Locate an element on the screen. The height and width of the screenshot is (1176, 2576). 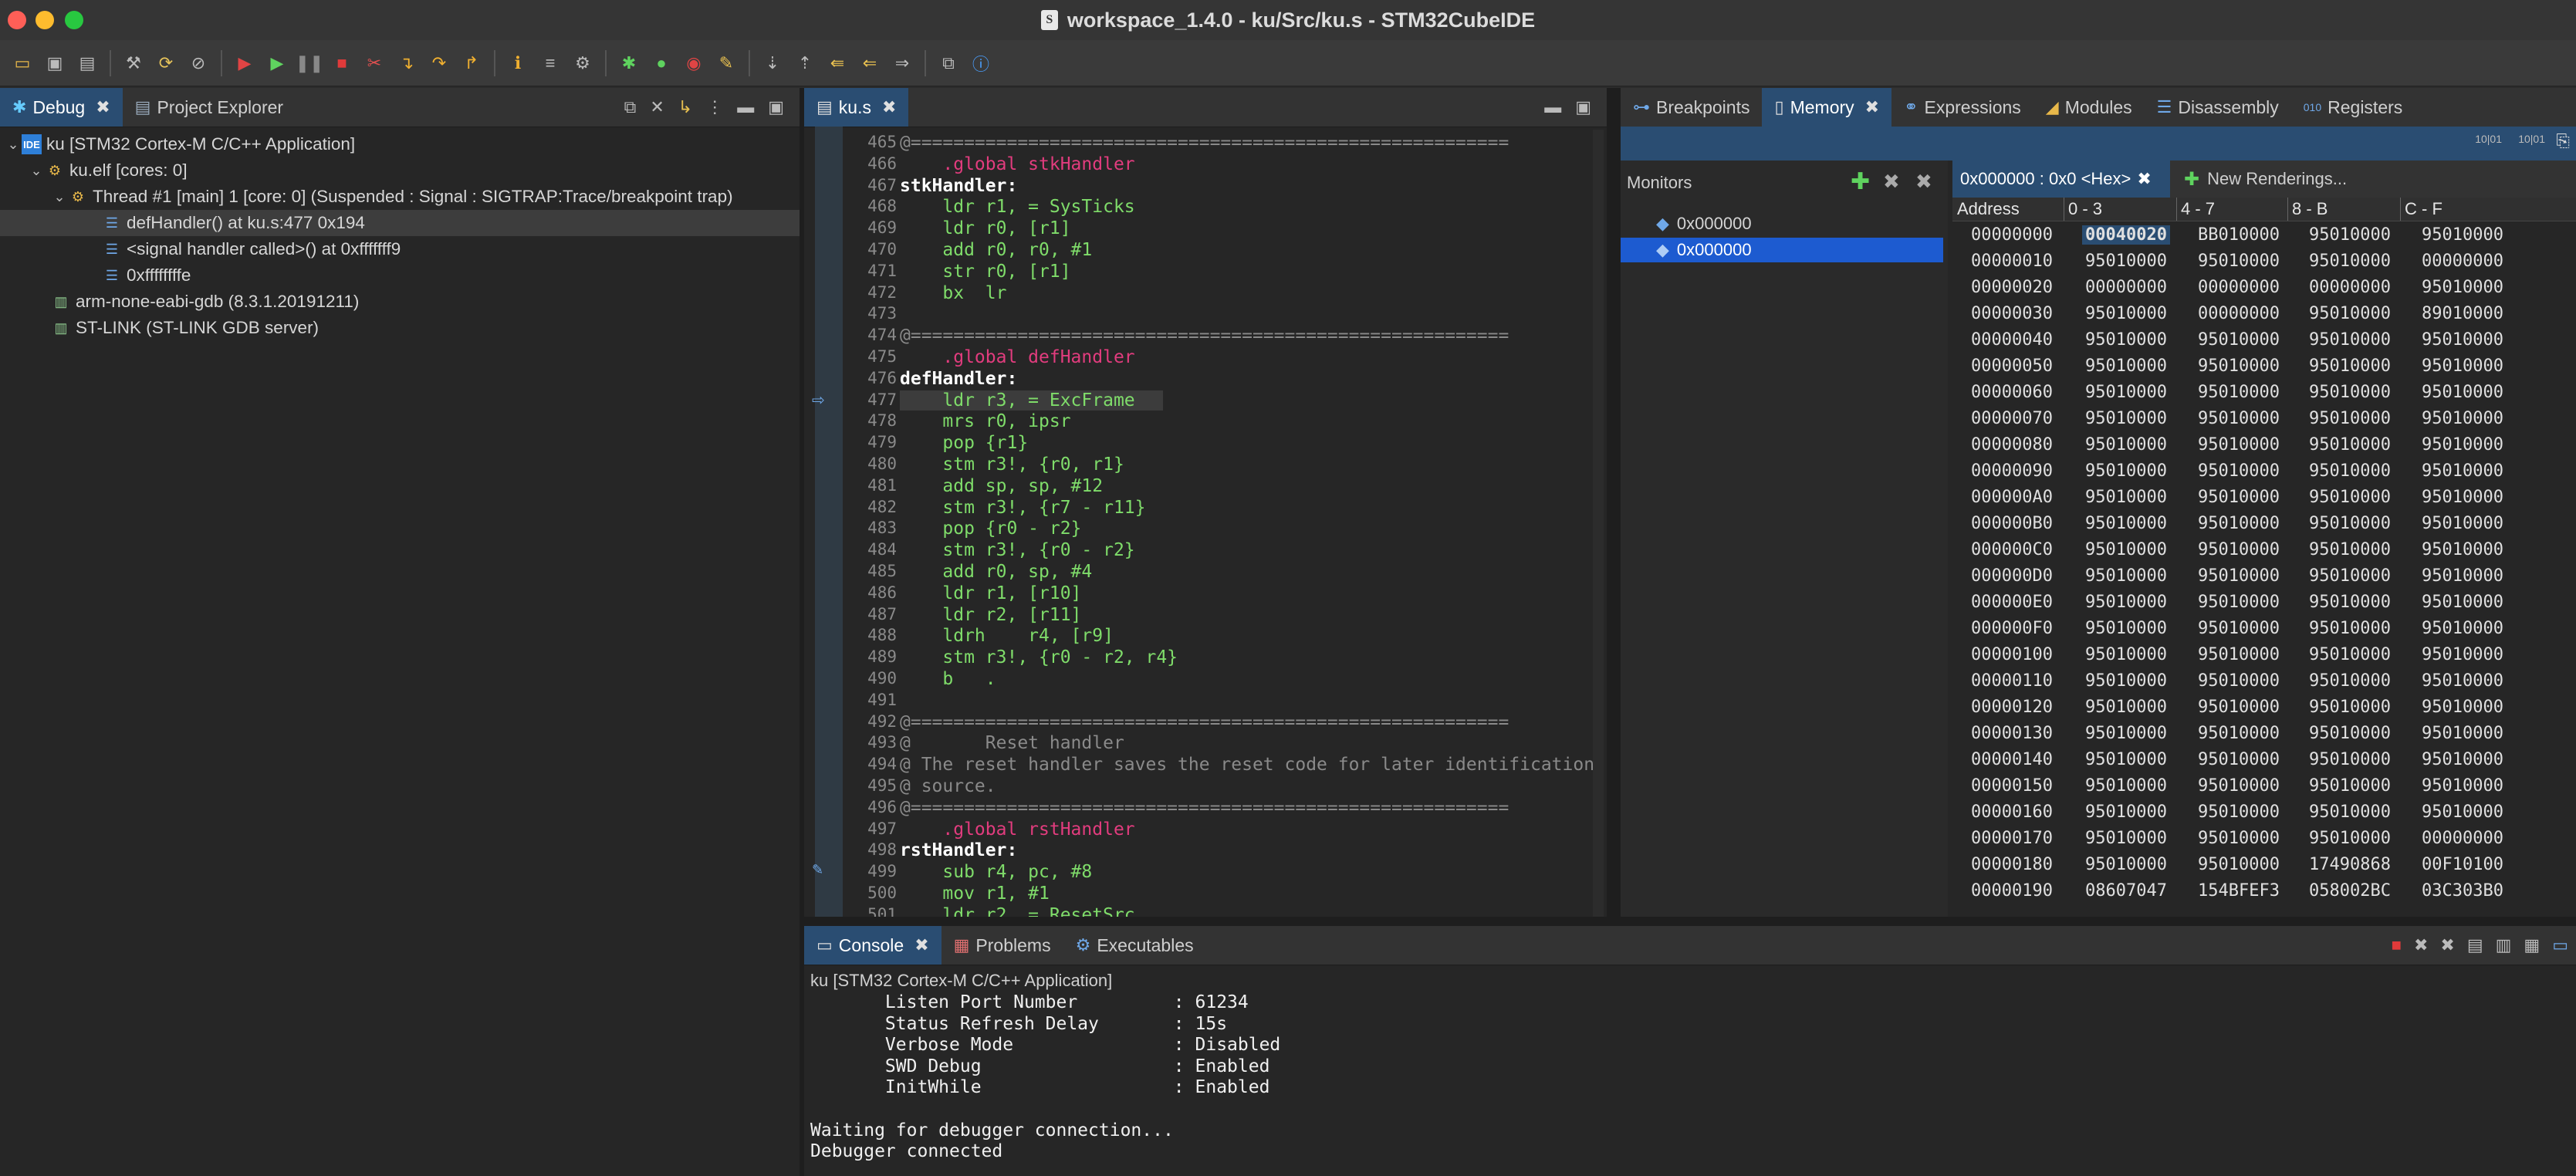
back-icon: ⇐ is located at coordinates (869, 63).